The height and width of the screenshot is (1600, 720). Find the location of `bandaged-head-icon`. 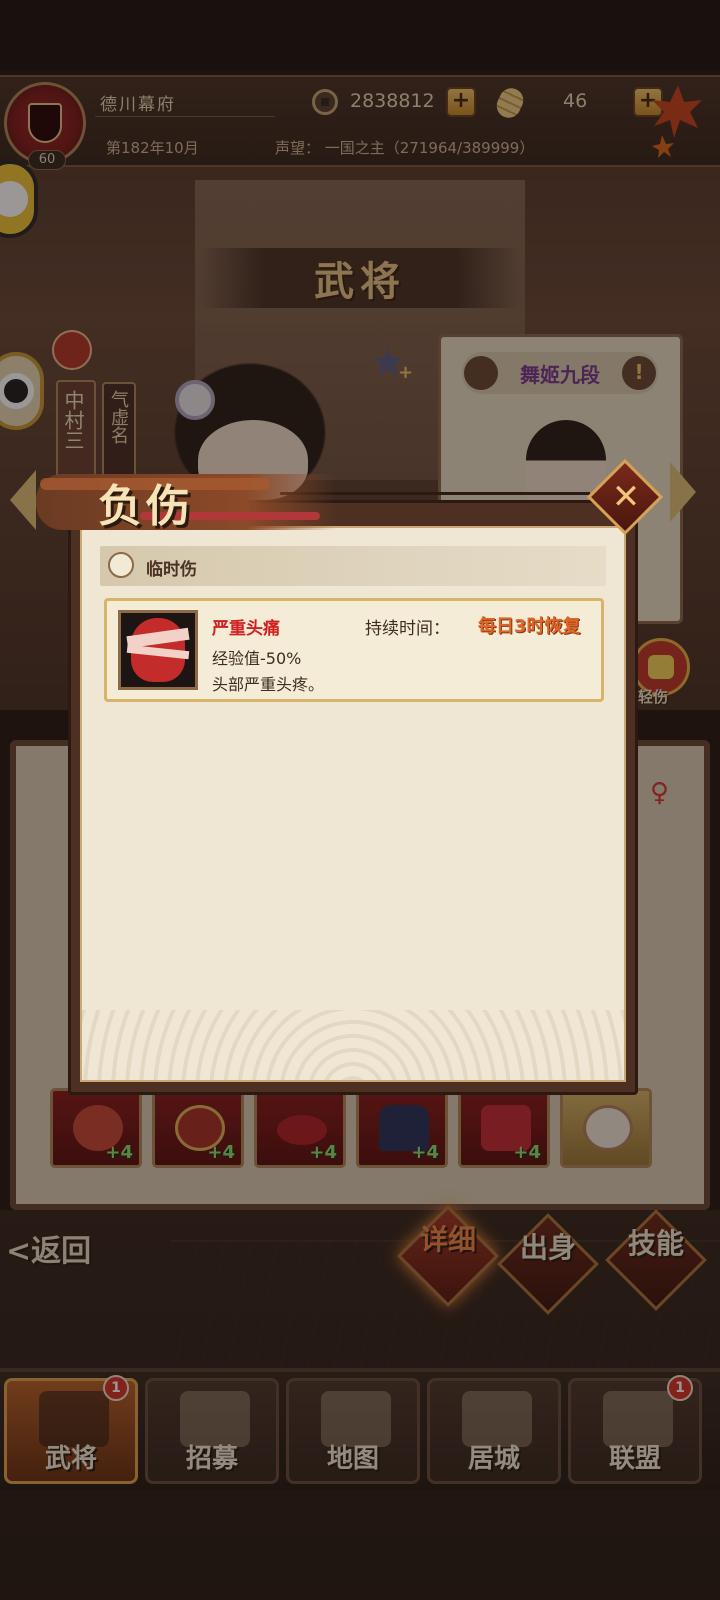

bandaged-head-icon is located at coordinates (158, 650).